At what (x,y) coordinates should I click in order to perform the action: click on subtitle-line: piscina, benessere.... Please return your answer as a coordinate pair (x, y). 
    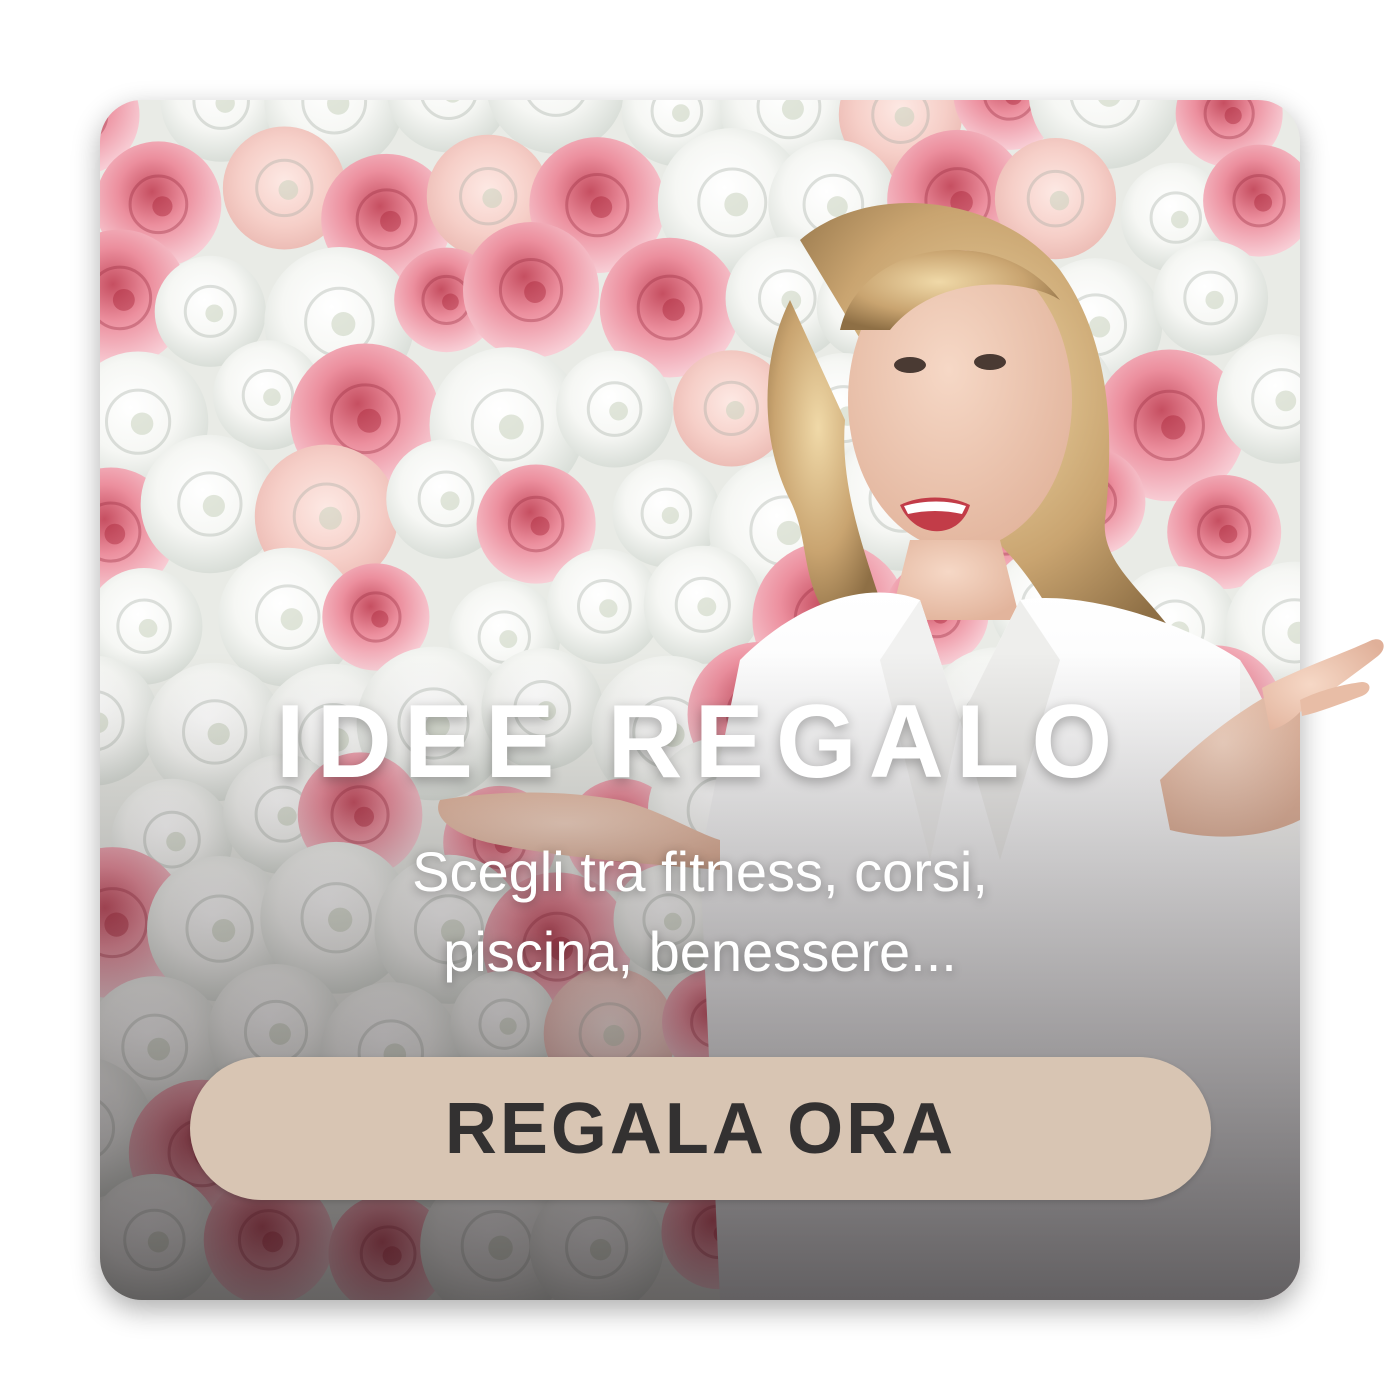
    Looking at the image, I should click on (700, 951).